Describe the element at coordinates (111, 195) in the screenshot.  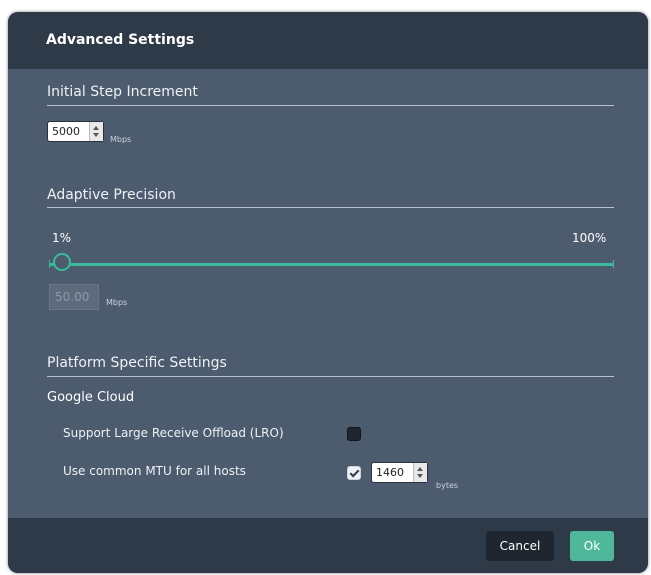
I see `adaptive-precision-heading: Adaptive Precision` at that location.